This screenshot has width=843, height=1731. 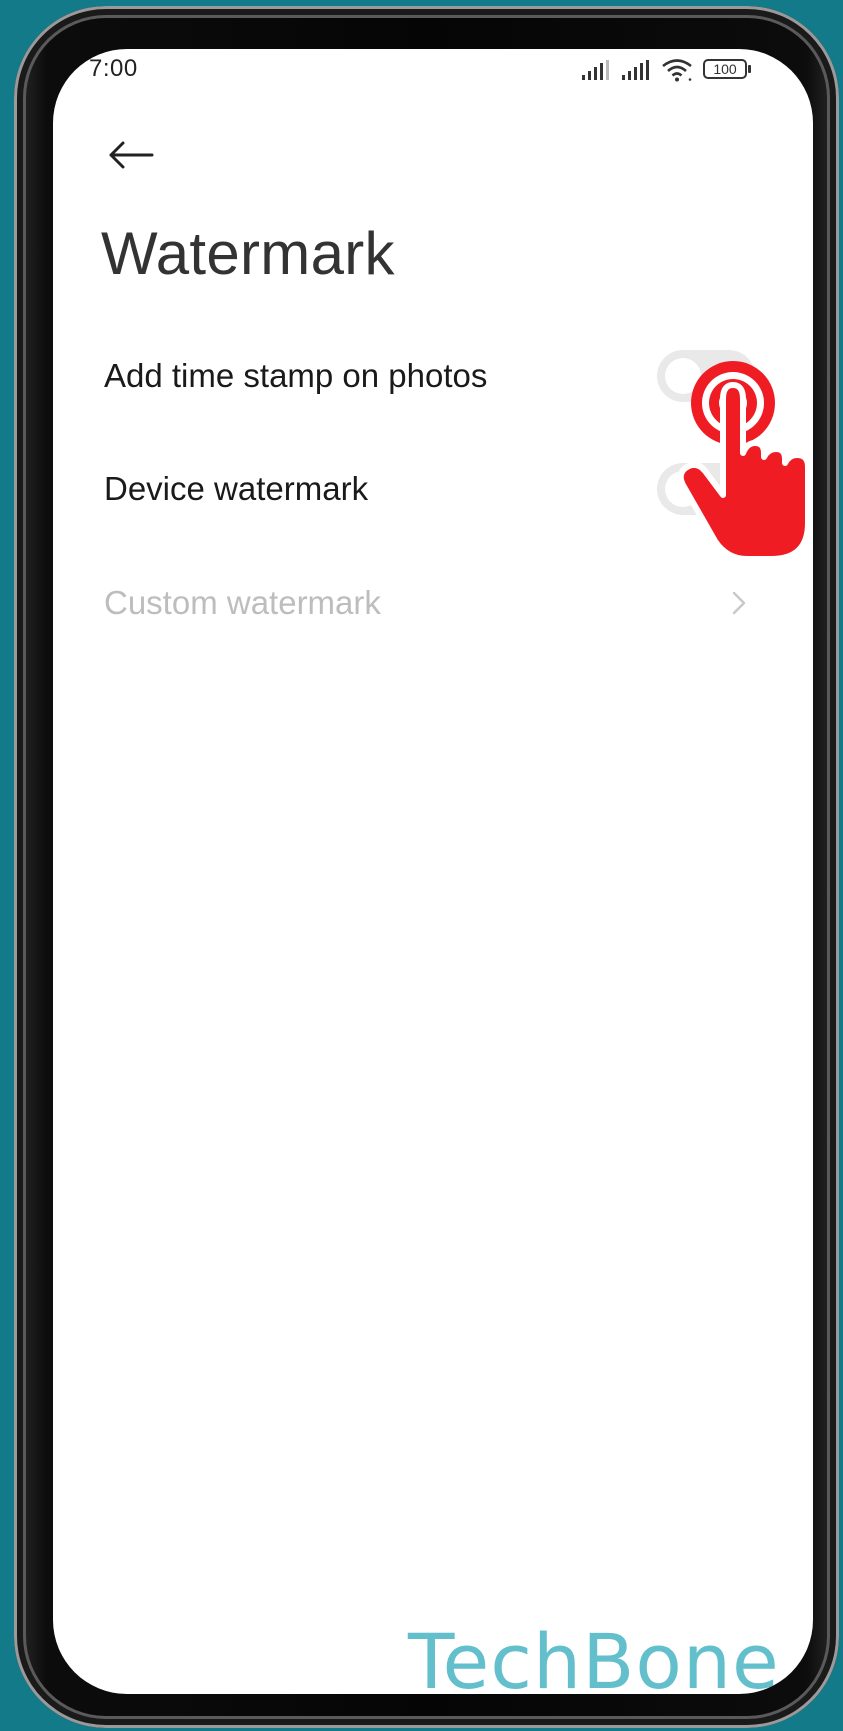 I want to click on signal-icon, so click(x=595, y=70).